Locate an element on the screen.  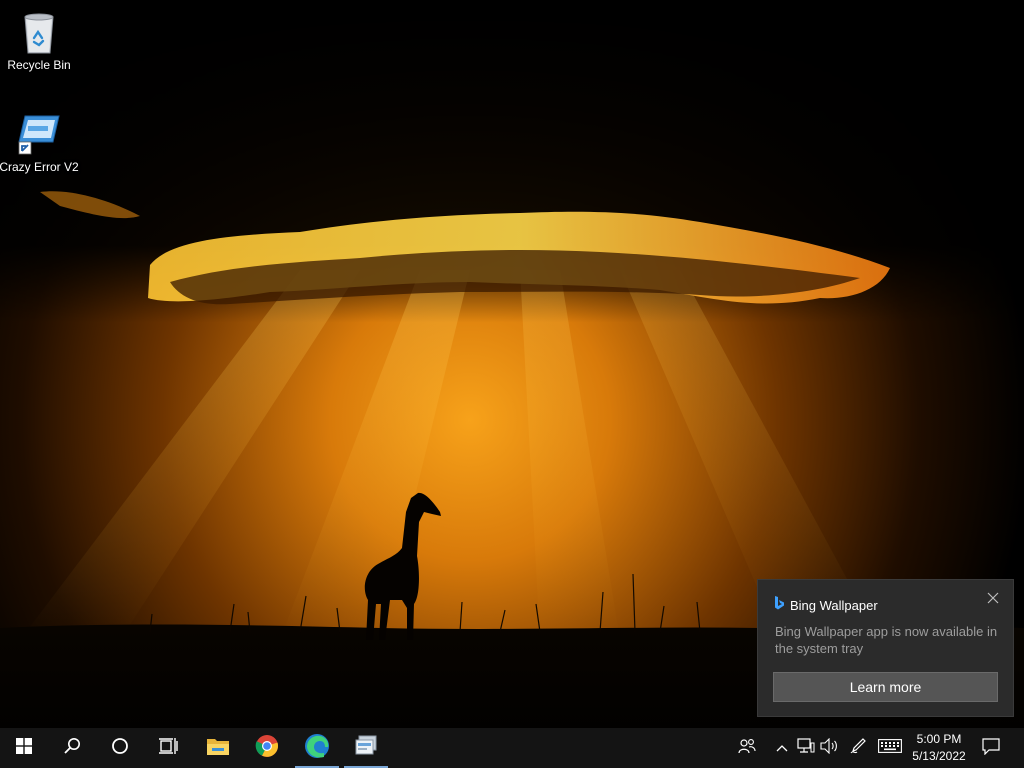
people-button is located at coordinates (747, 748).